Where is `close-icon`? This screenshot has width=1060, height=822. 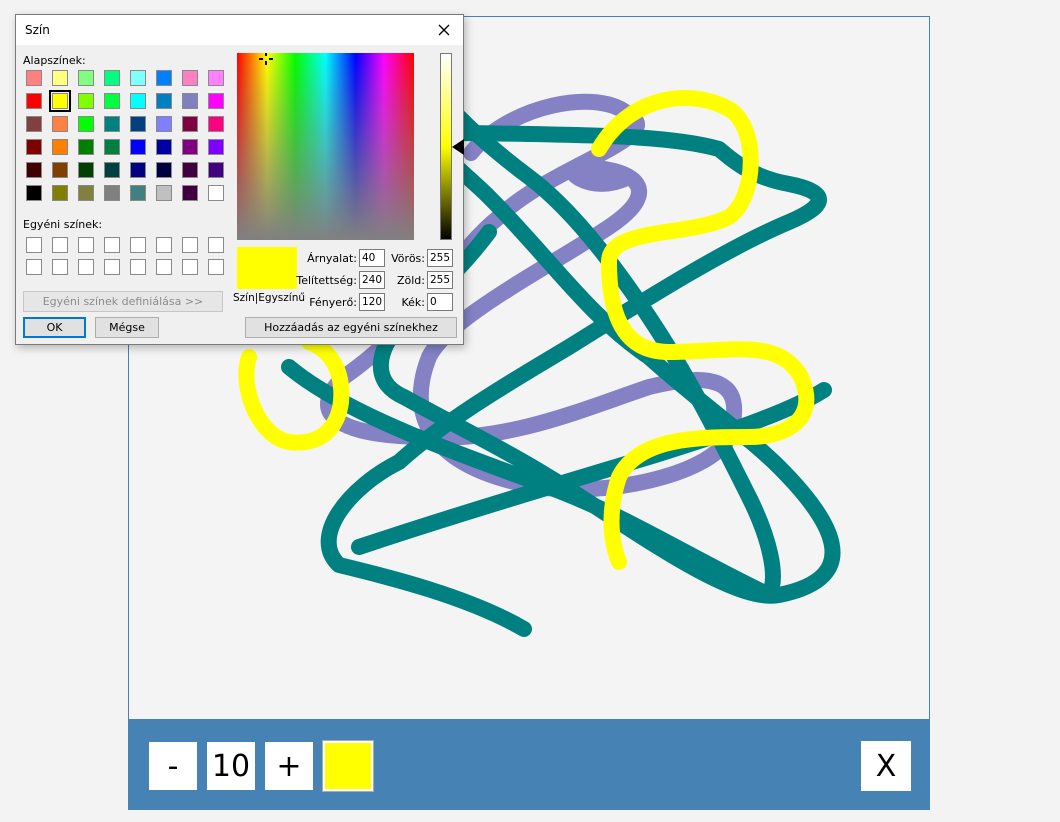
close-icon is located at coordinates (444, 30).